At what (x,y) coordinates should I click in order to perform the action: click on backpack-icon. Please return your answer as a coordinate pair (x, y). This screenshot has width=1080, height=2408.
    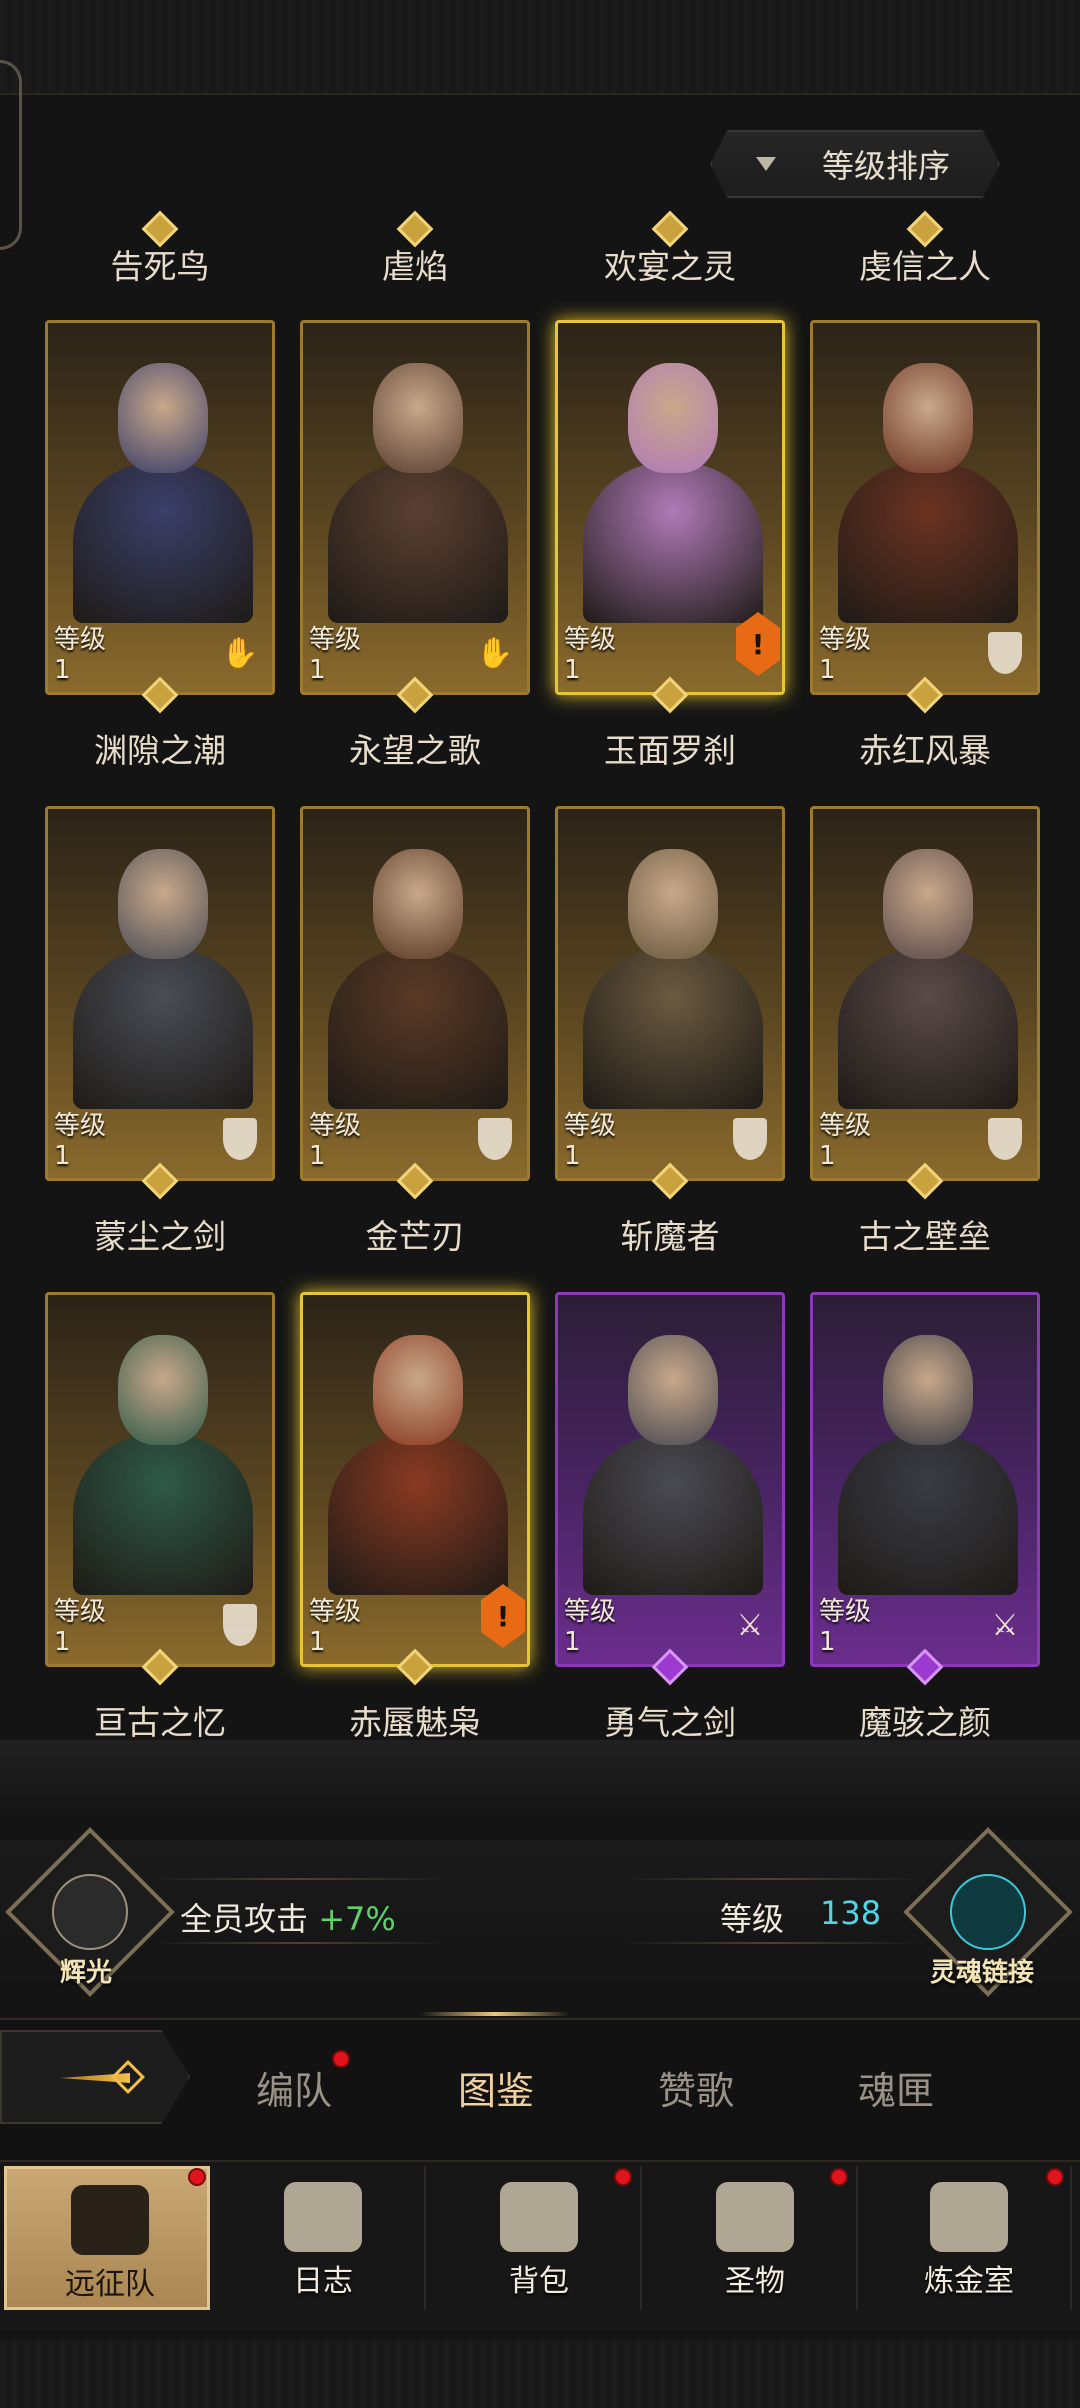
    Looking at the image, I should click on (539, 2217).